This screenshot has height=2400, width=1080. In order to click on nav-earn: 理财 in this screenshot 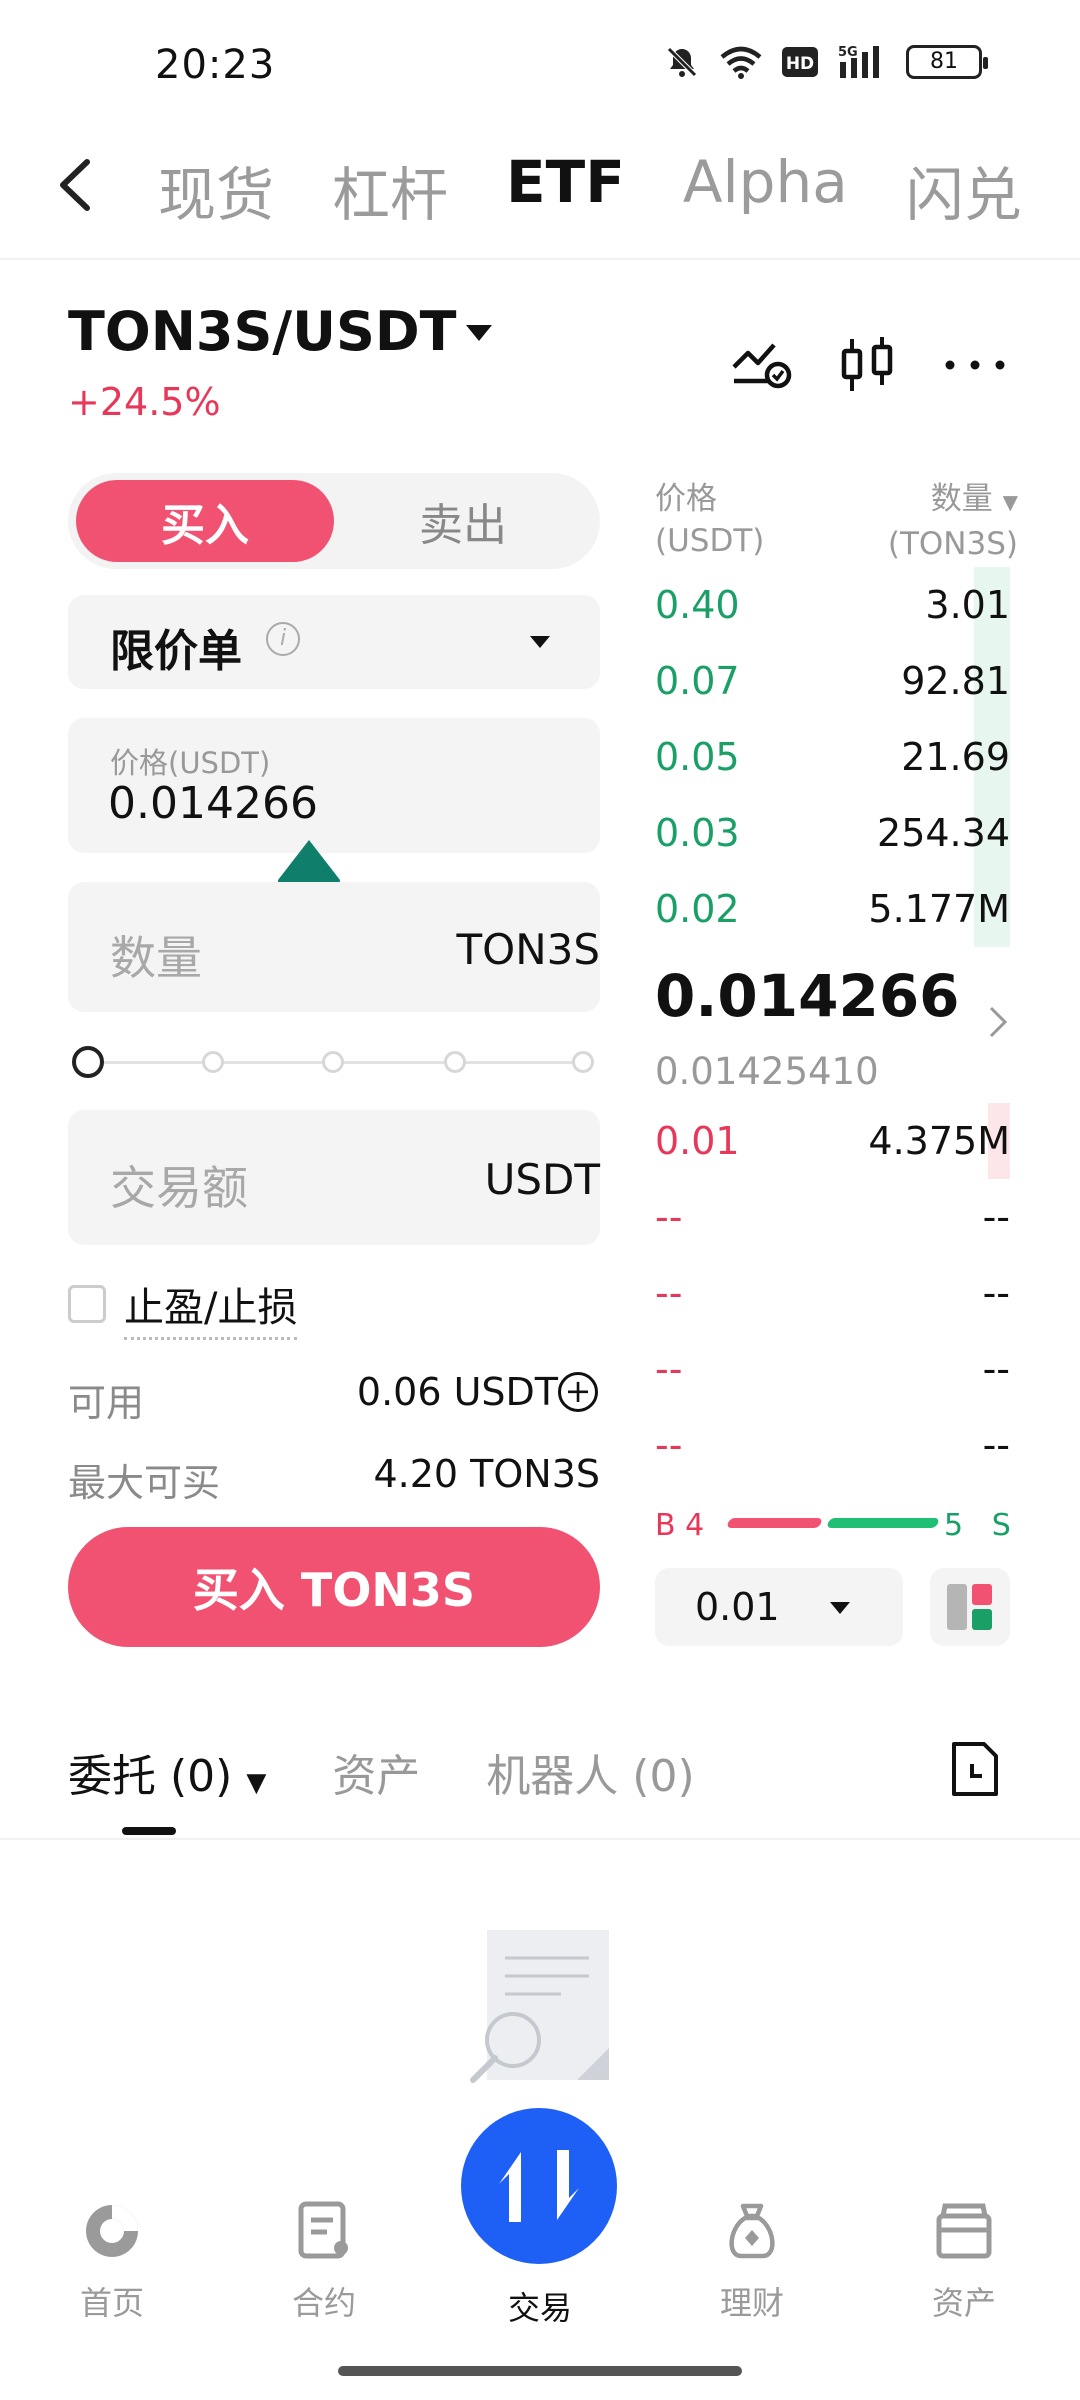, I will do `click(752, 2262)`.